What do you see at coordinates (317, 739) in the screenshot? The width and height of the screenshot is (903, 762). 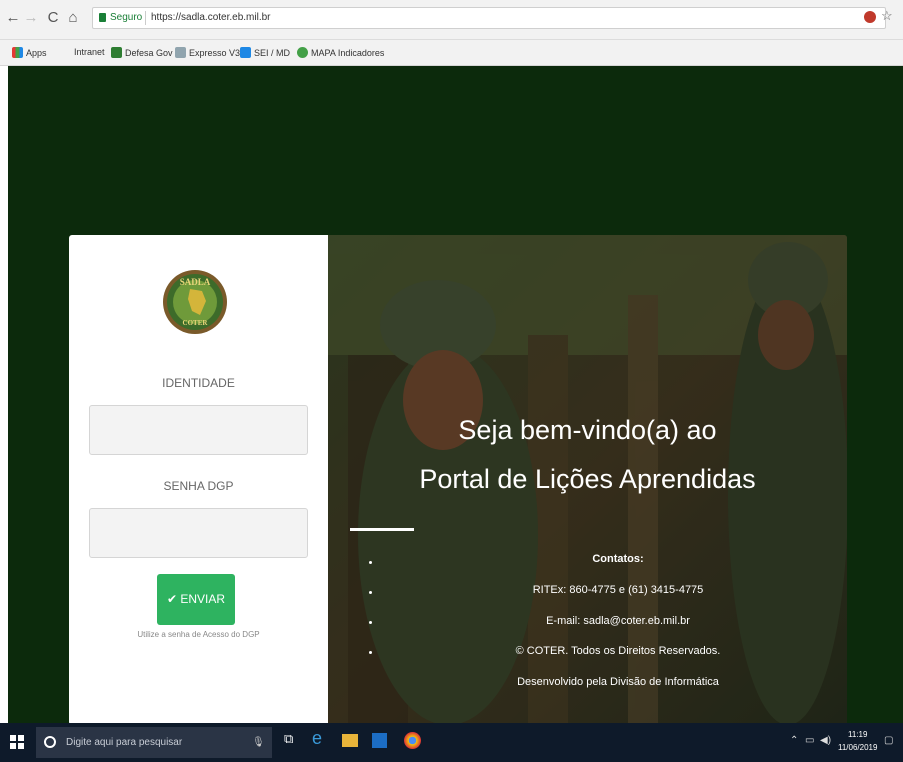 I see `edge-browser-icon: e` at bounding box center [317, 739].